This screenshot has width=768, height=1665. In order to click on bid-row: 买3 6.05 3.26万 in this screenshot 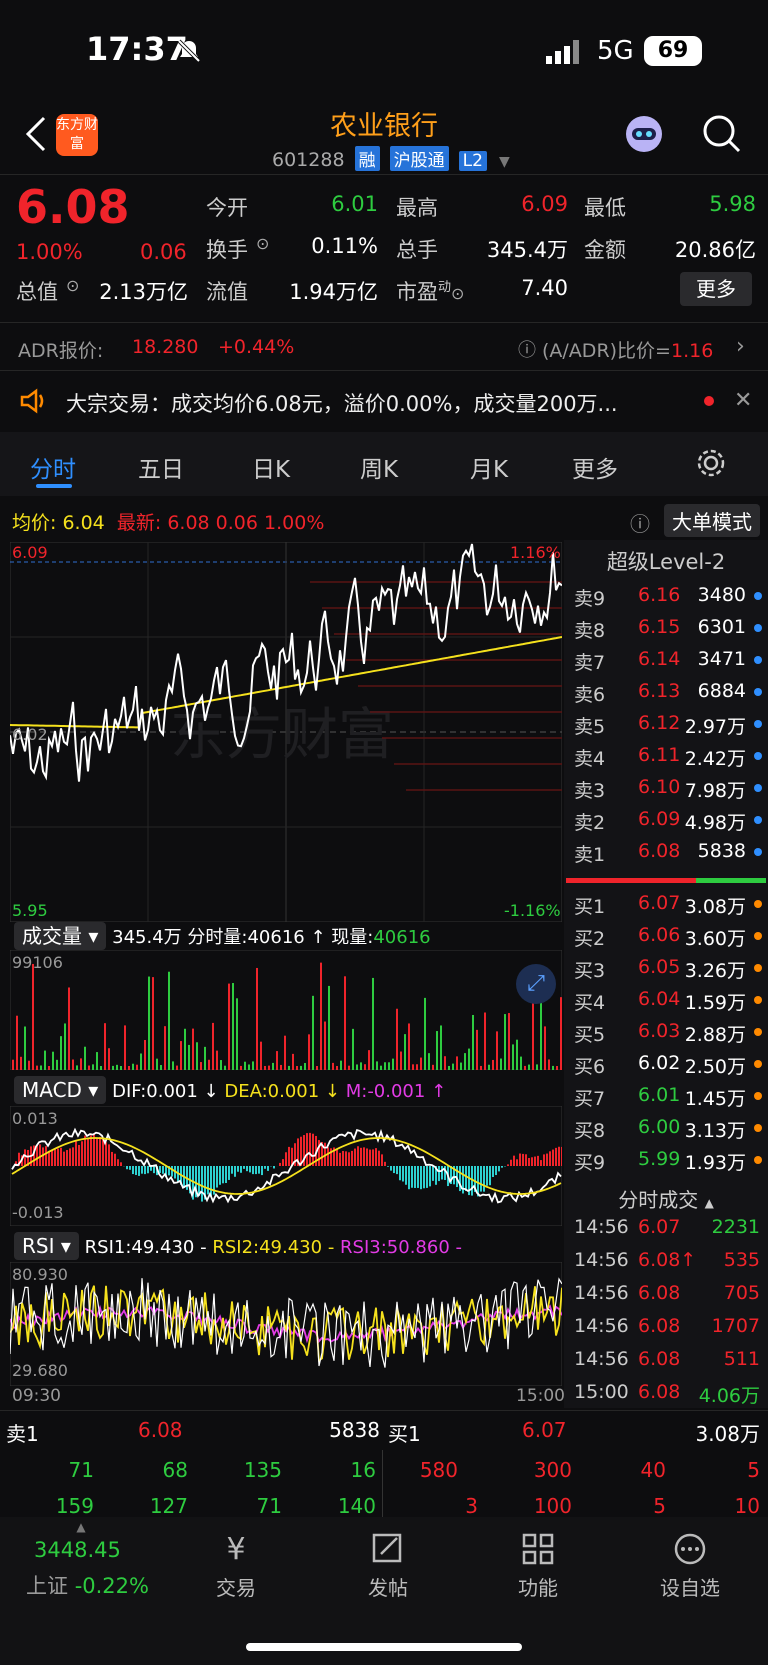, I will do `click(666, 968)`.